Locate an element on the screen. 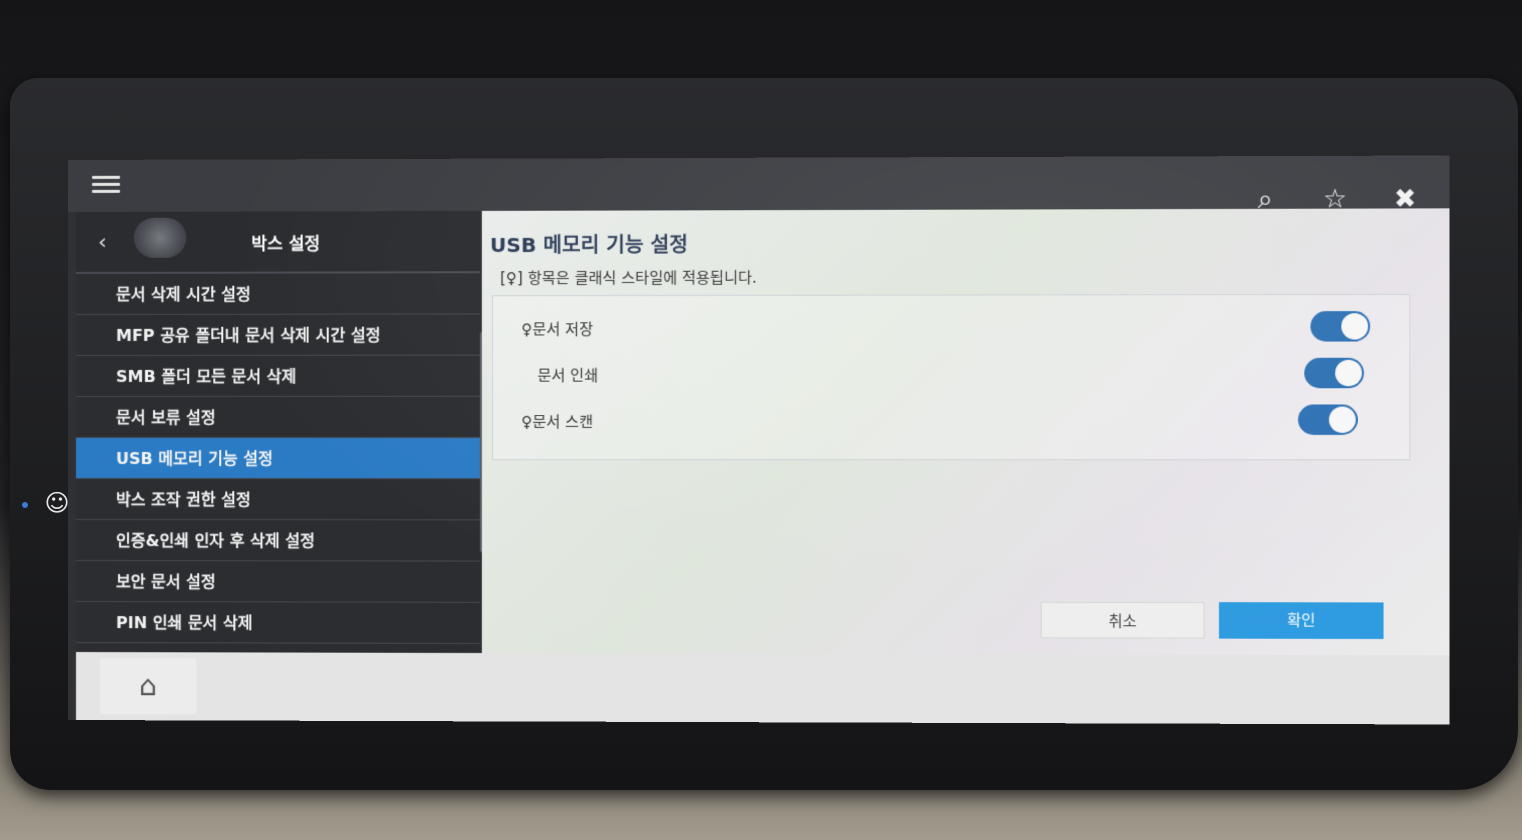 The image size is (1522, 840). option-label: ♀문서 스캔 is located at coordinates (557, 421).